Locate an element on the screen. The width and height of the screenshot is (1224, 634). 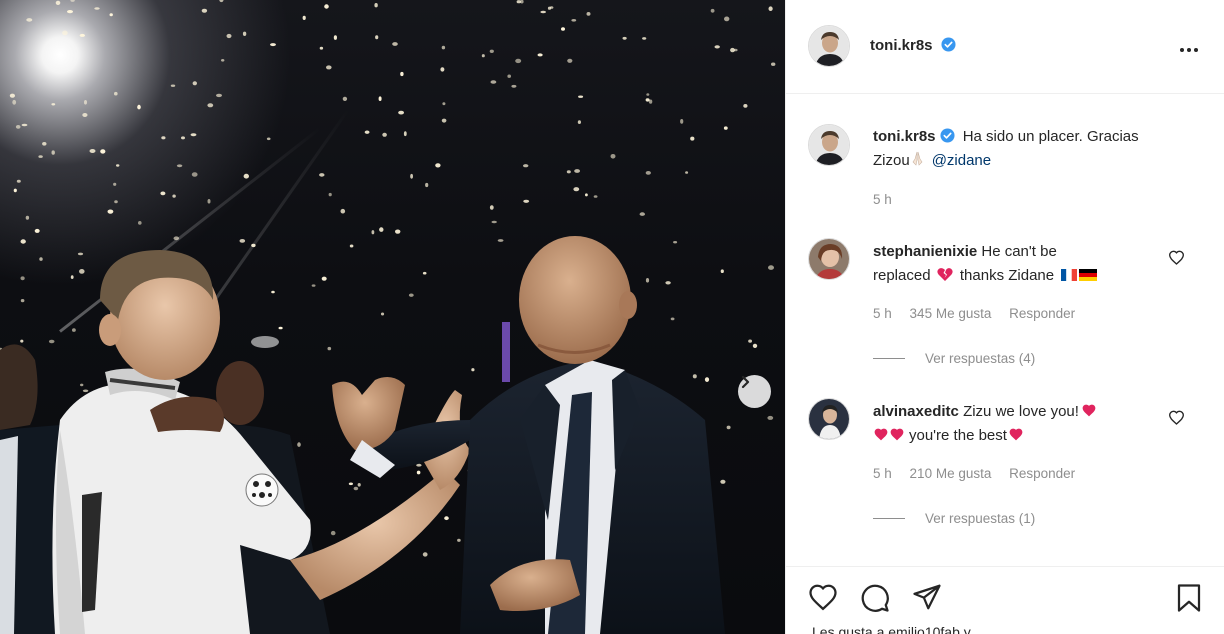
red-heart-icon is located at coordinates (1016, 434).